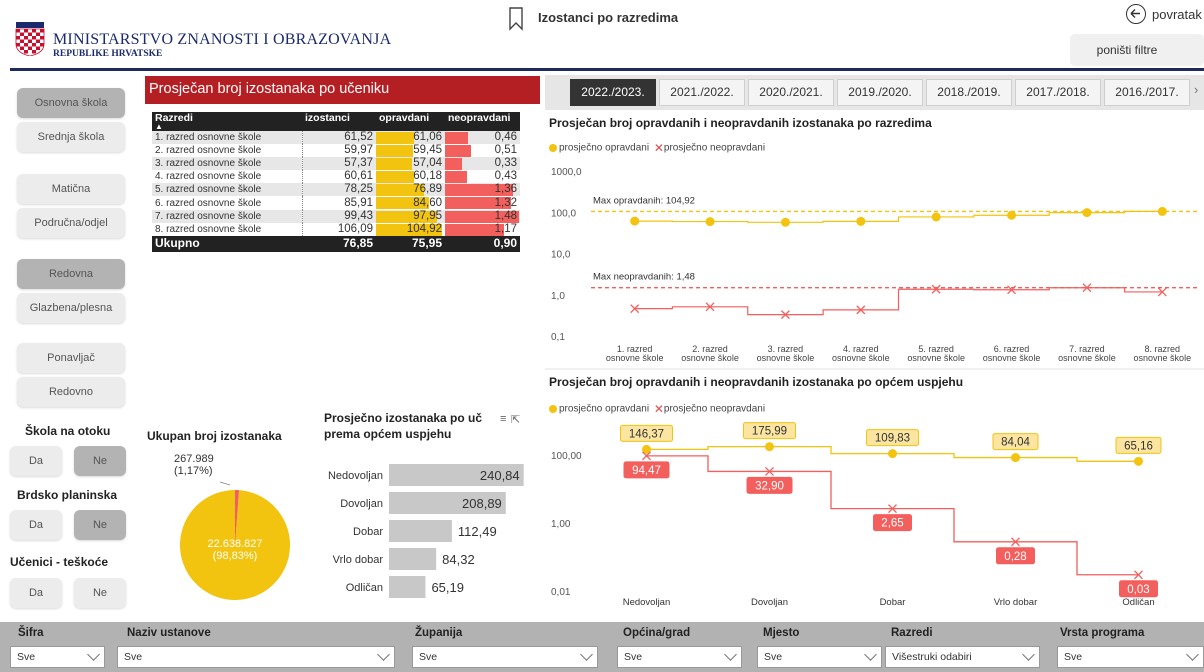 Image resolution: width=1204 pixels, height=672 pixels. Describe the element at coordinates (71, 308) in the screenshot. I see `slicer-glazbena-plesna: Glazbena/plesna` at that location.